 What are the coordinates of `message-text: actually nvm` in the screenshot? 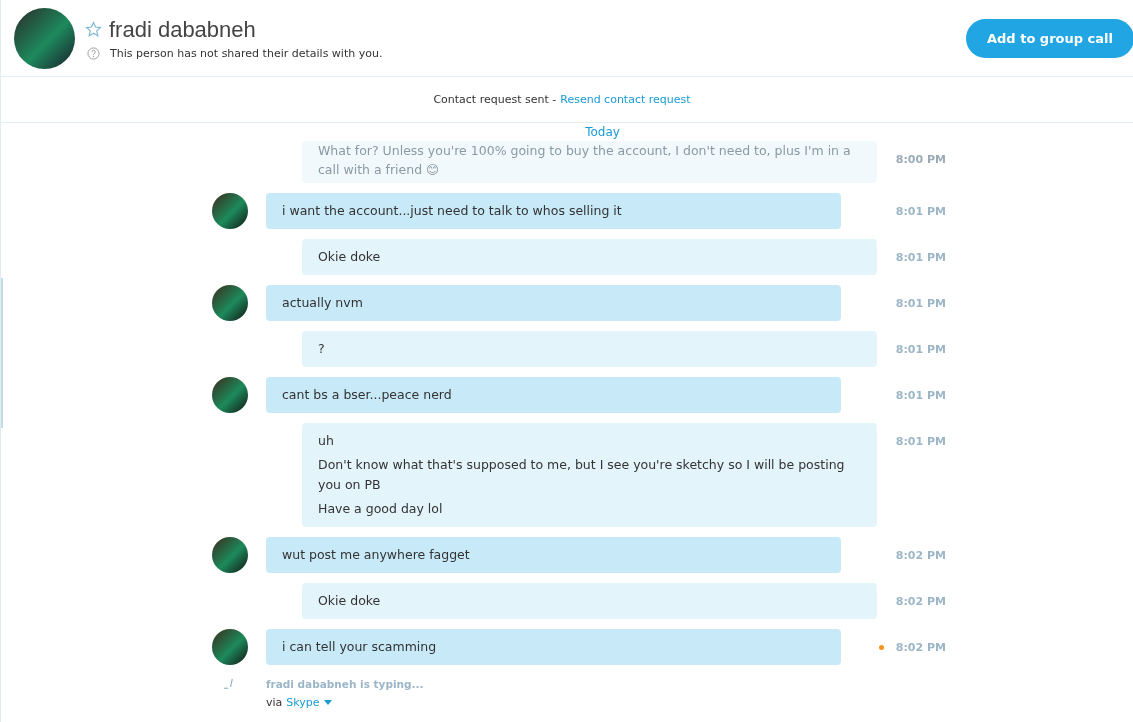 It's located at (323, 303).